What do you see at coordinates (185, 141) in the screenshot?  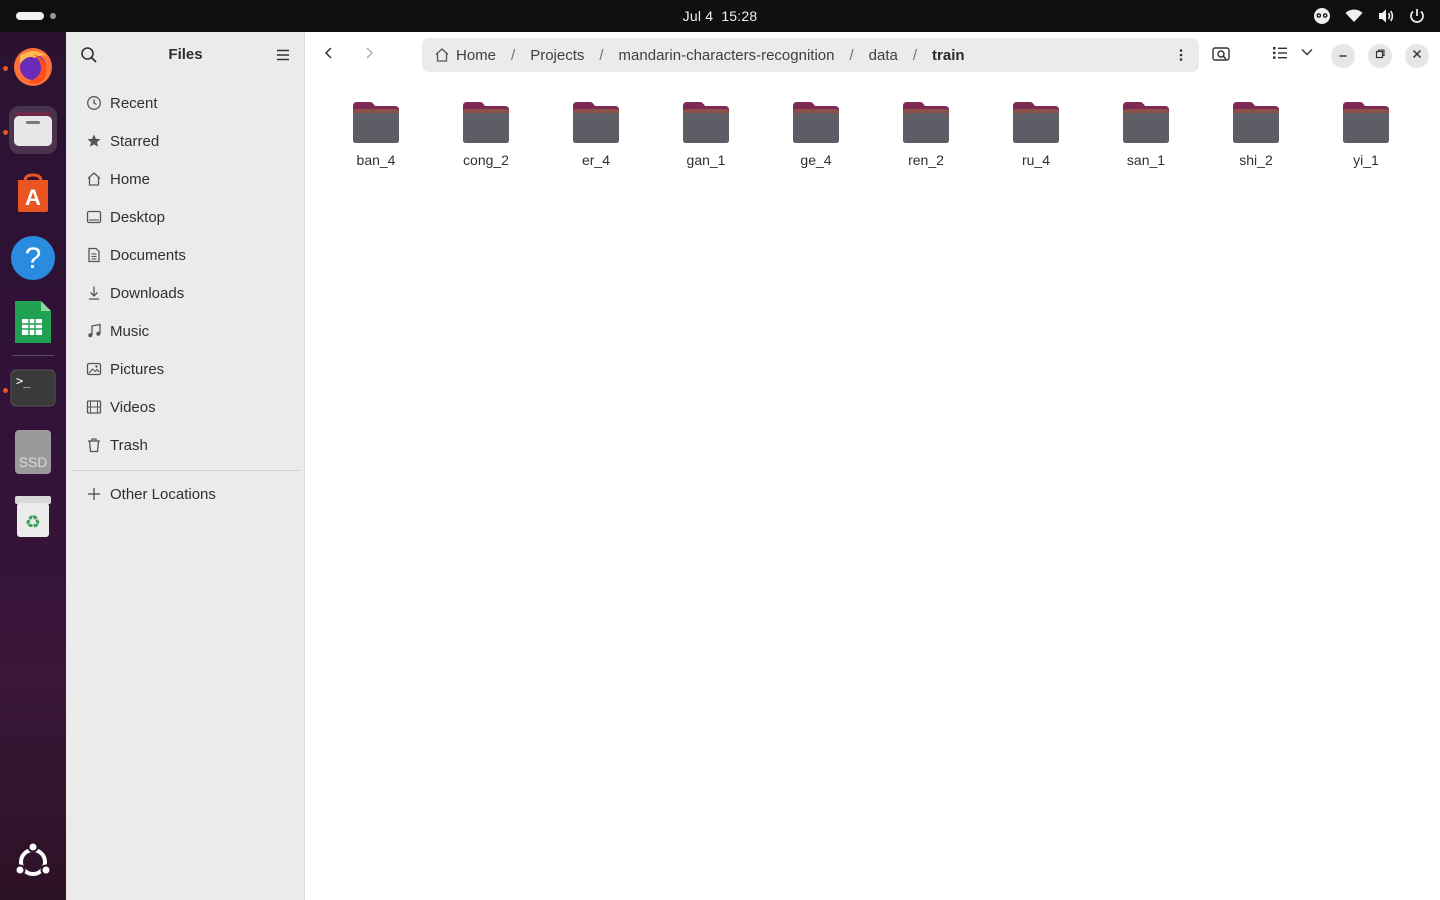 I see `sidebar-item-starred: Starred` at bounding box center [185, 141].